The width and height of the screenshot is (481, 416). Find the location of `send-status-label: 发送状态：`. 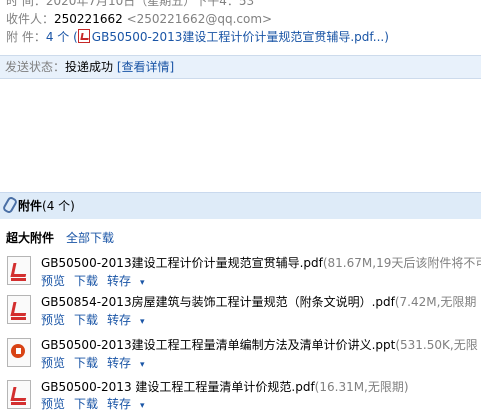

send-status-label: 发送状态： is located at coordinates (35, 67).